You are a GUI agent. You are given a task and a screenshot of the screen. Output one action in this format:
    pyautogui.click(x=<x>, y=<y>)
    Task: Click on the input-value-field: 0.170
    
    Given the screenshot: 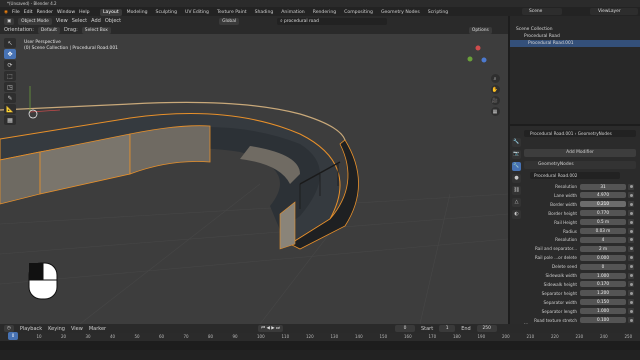 What is the action you would take?
    pyautogui.click(x=603, y=284)
    